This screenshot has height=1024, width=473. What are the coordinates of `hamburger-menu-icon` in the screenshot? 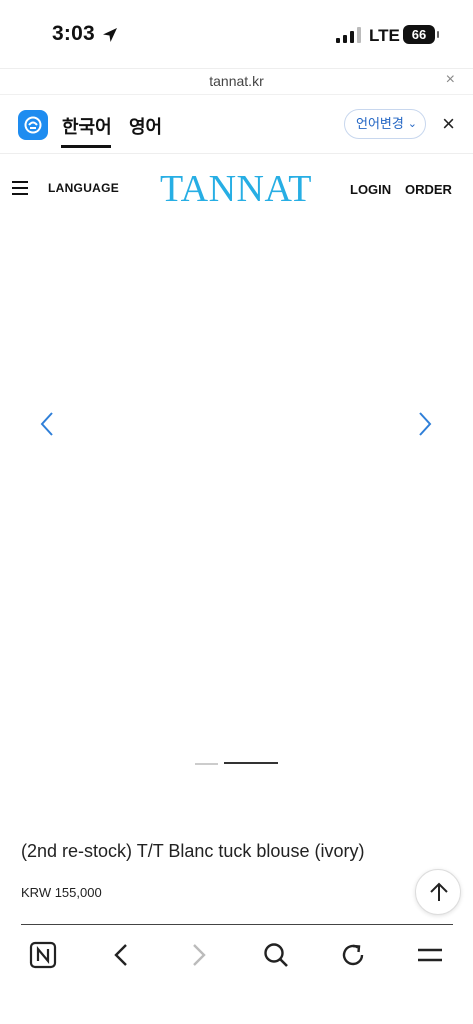 It's located at (20, 188).